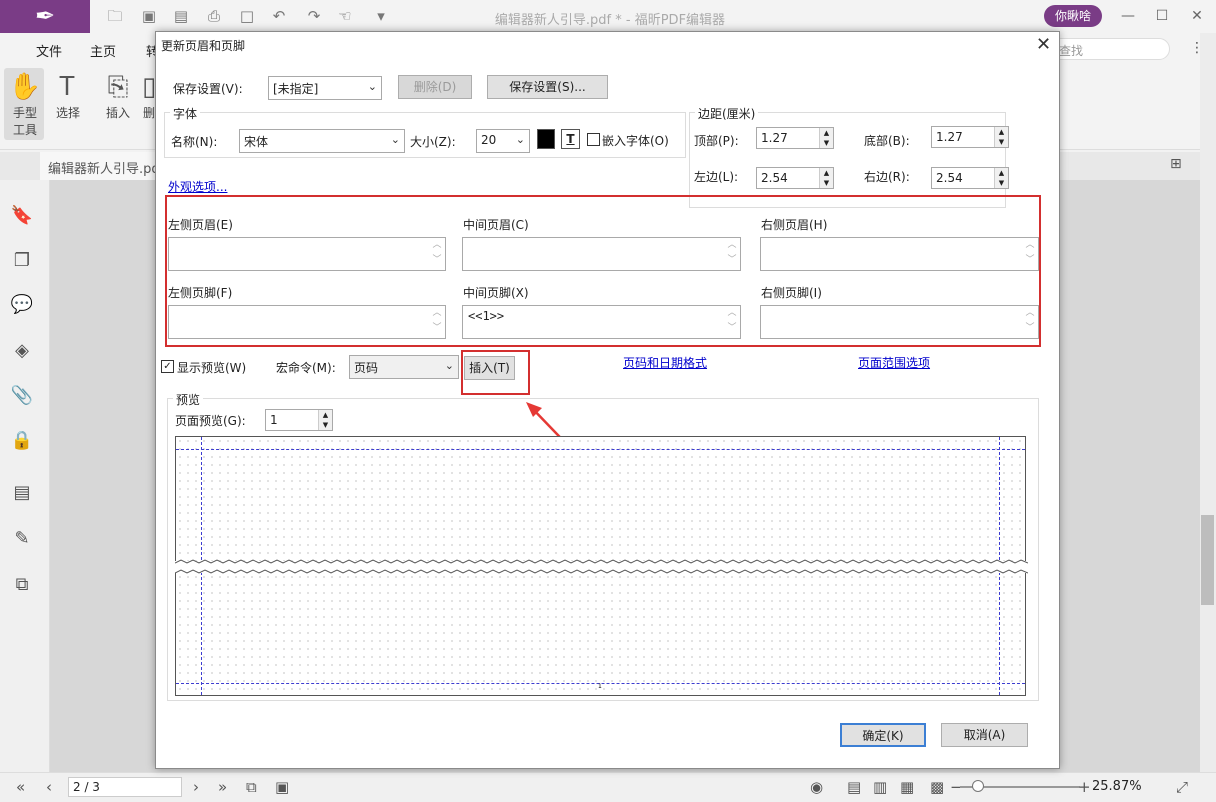 The height and width of the screenshot is (802, 1216). Describe the element at coordinates (816, 787) in the screenshot. I see `view-mode-icon: ◉` at that location.